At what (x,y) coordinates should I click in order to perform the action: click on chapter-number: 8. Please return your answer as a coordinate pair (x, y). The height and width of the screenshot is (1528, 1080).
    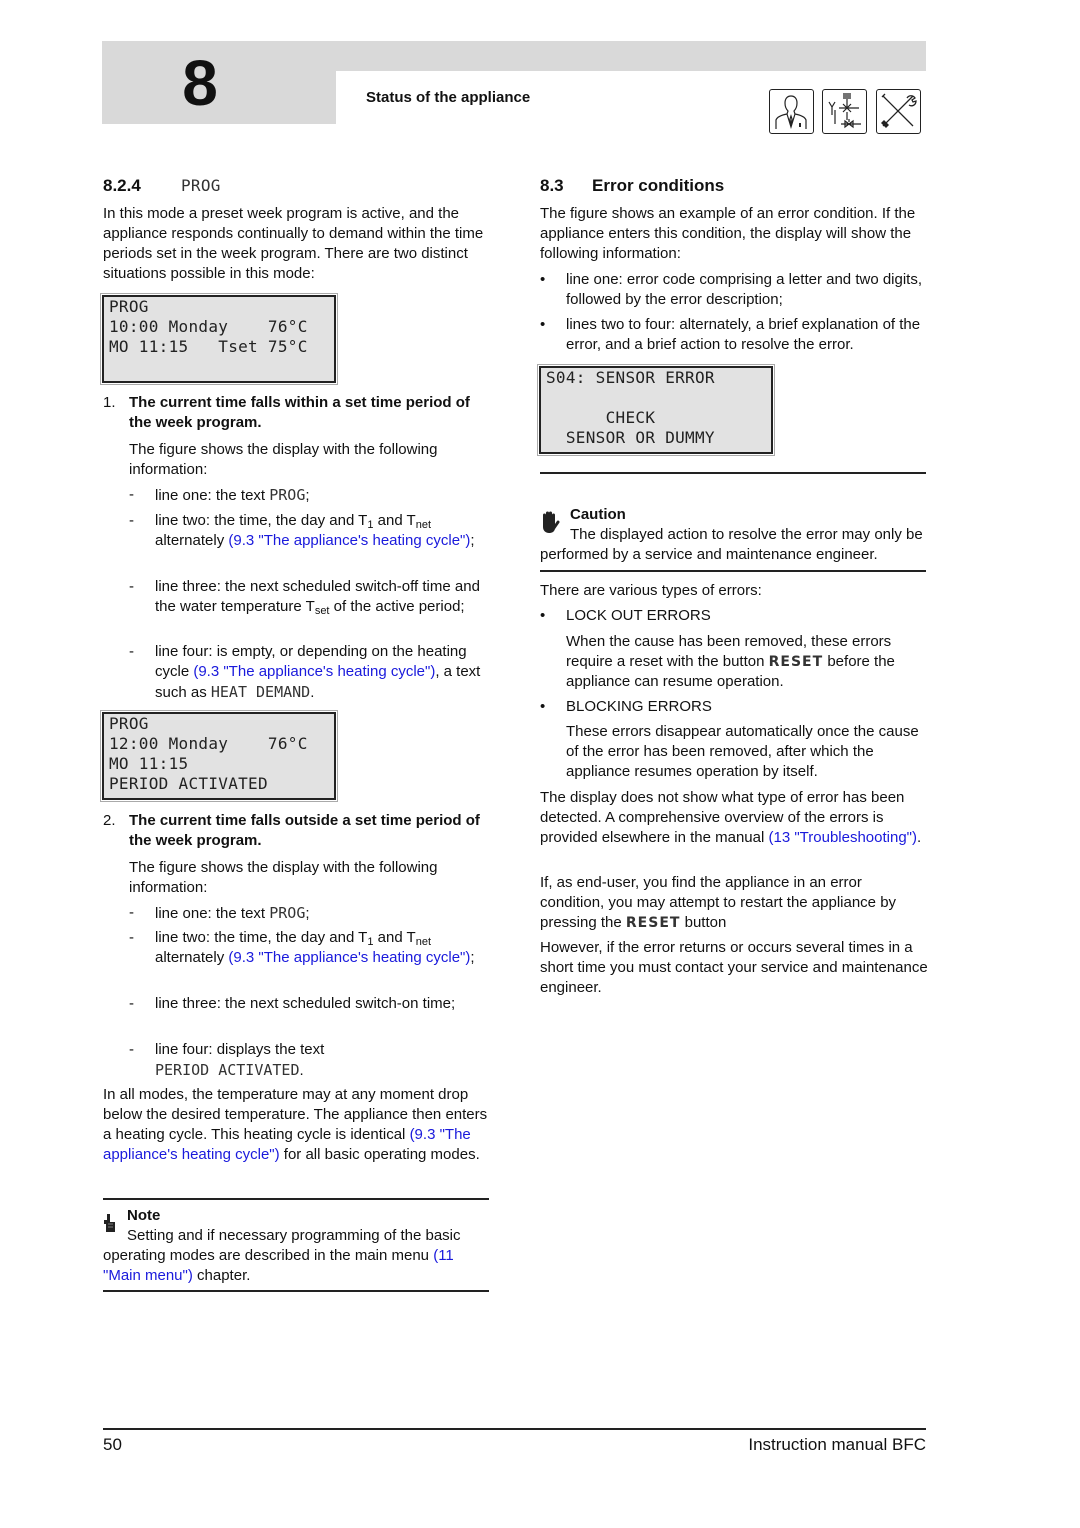
    Looking at the image, I should click on (200, 83).